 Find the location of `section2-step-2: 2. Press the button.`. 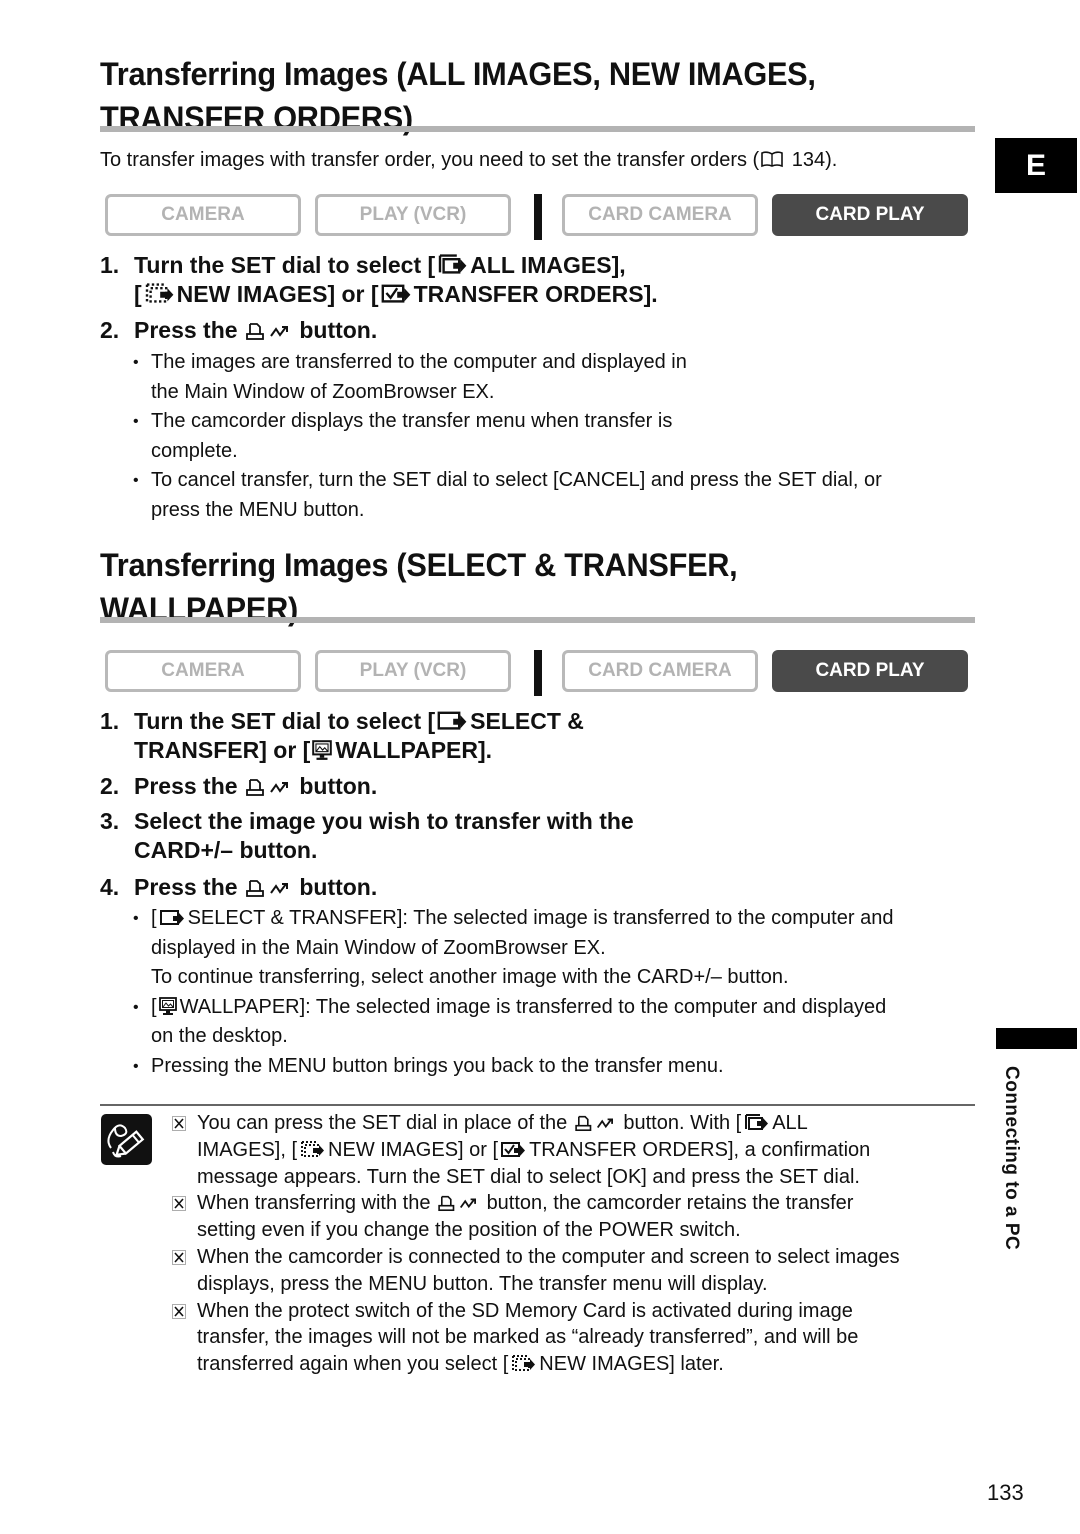

section2-step-2: 2. Press the button. is located at coordinates (238, 786).